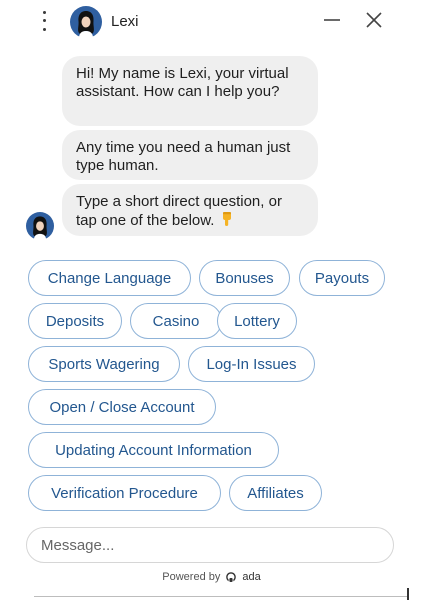 This screenshot has height=600, width=423. Describe the element at coordinates (125, 21) in the screenshot. I see `bot-name: Lexi` at that location.